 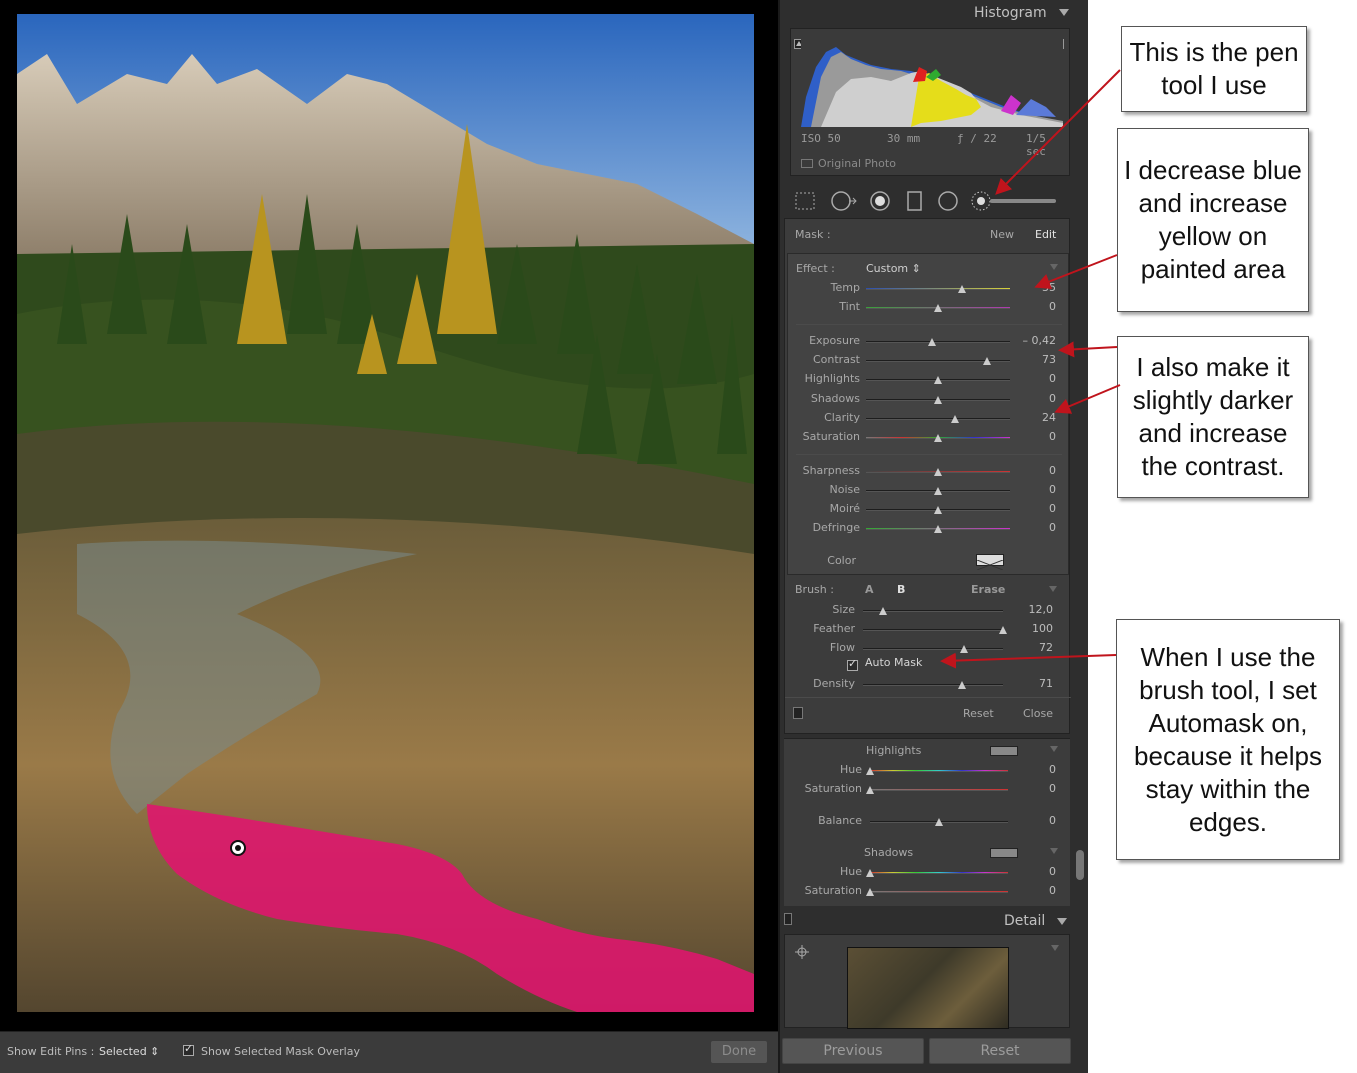 I want to click on adjustment-brush-icon, so click(x=1015, y=201).